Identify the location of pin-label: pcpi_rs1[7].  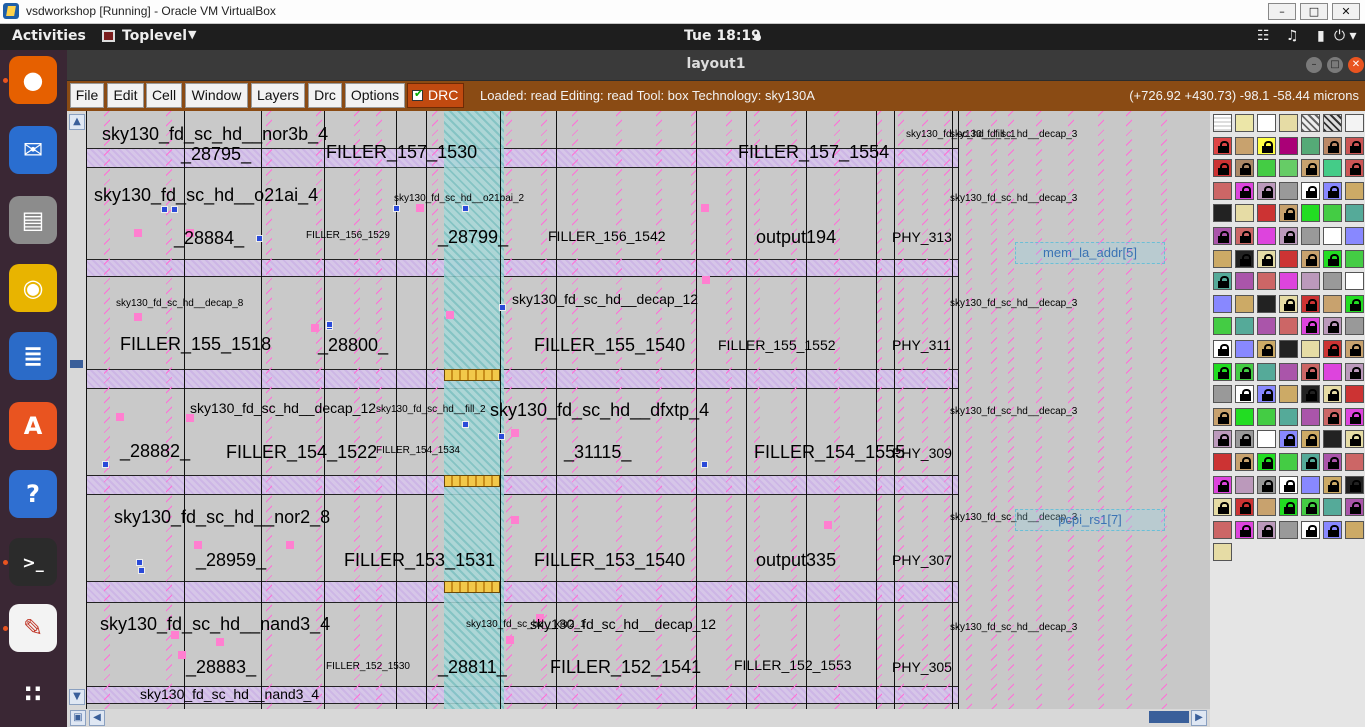
(1090, 520).